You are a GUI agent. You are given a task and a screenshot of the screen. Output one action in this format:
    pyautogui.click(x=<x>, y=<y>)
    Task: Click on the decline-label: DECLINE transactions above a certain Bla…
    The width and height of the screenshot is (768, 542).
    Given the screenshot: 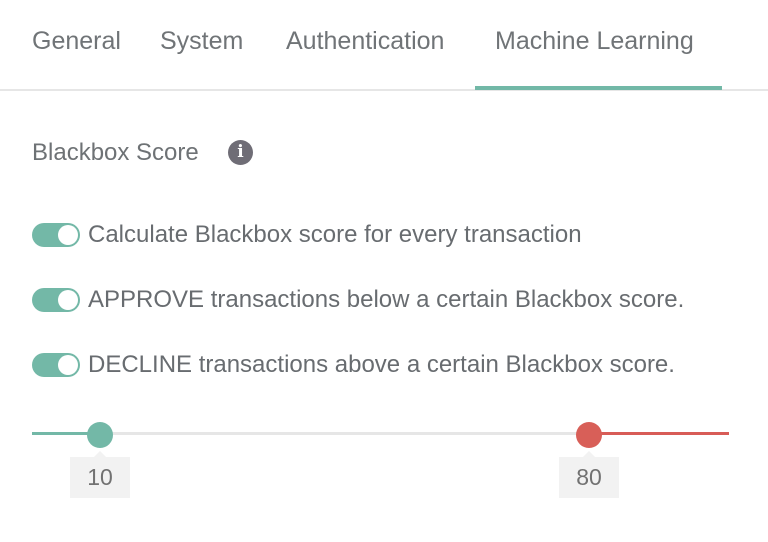 What is the action you would take?
    pyautogui.click(x=381, y=364)
    